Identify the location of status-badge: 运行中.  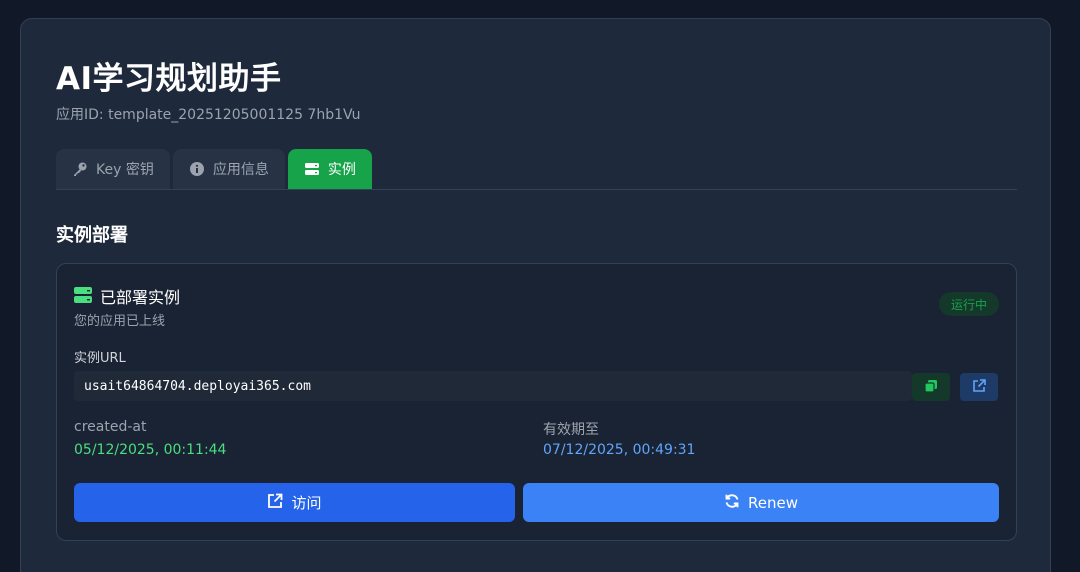
(968, 304).